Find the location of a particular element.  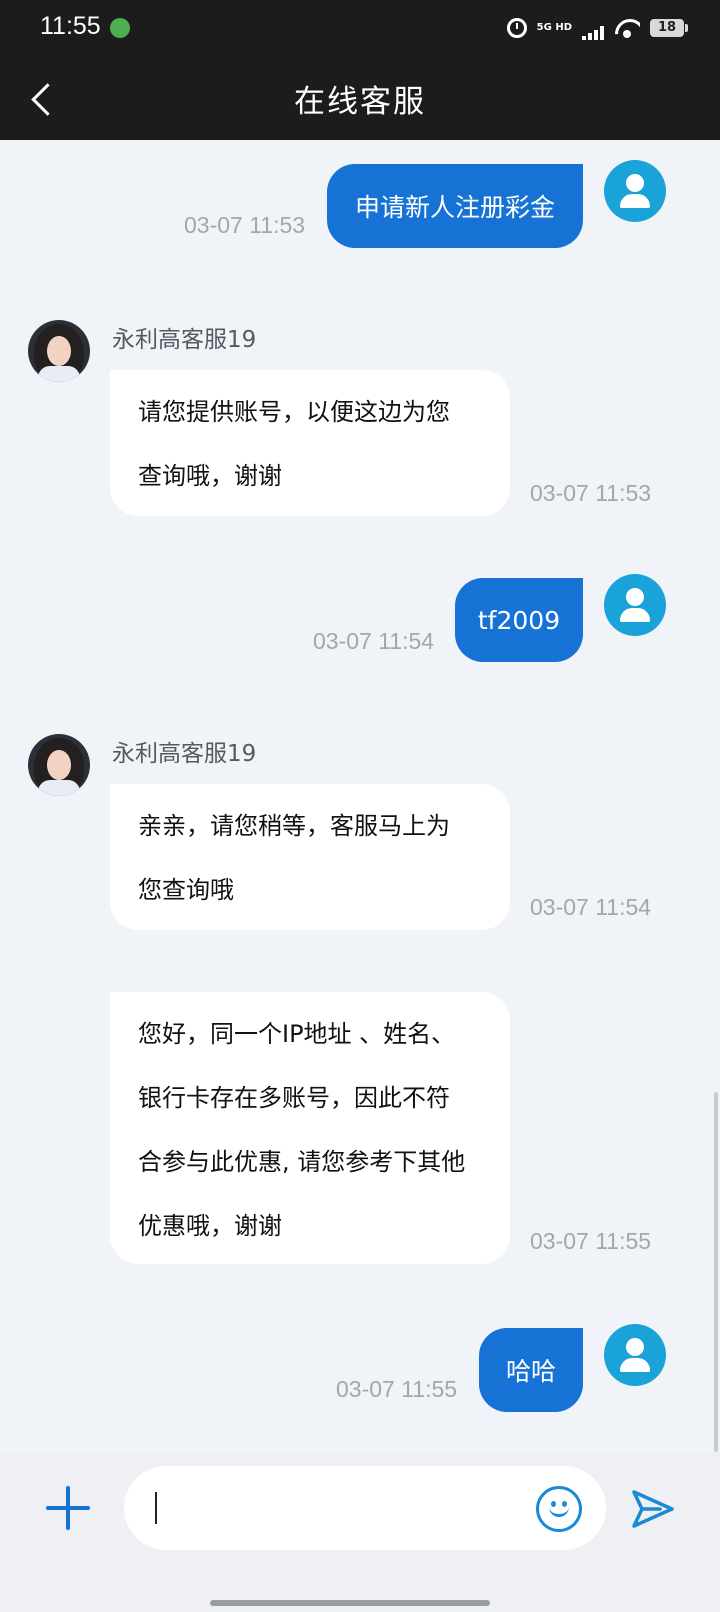

alarm-icon is located at coordinates (516, 28).